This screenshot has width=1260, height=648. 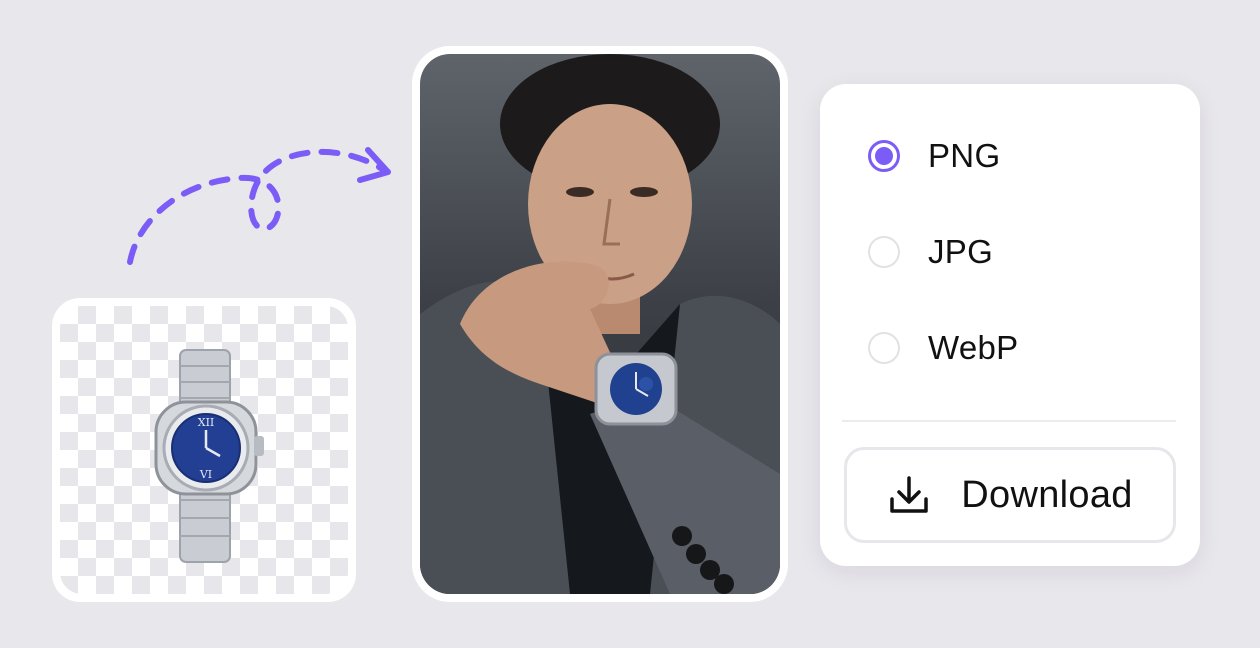 I want to click on download-label: Download, so click(x=1047, y=494).